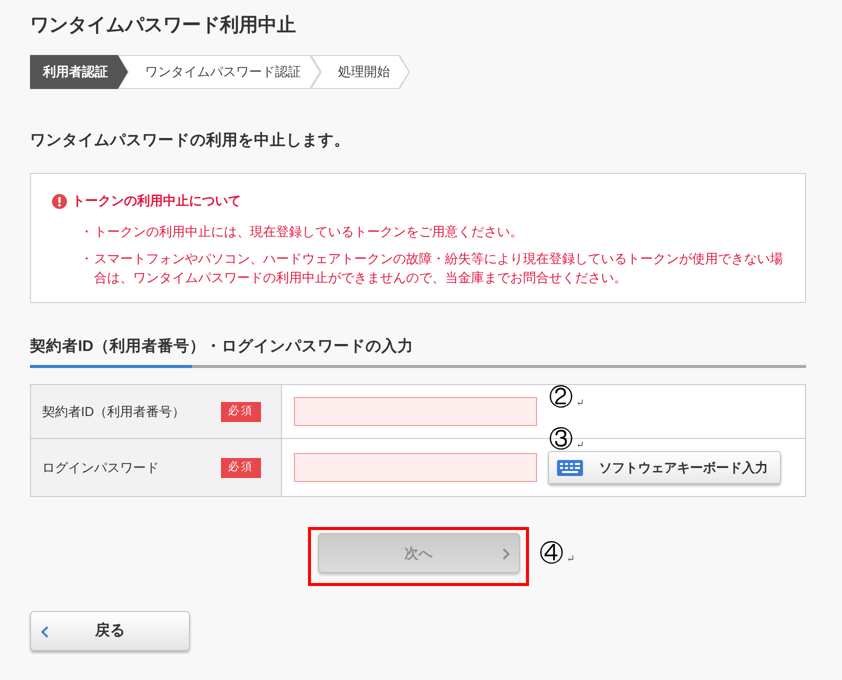 The image size is (842, 680). I want to click on intro-text: ワンタイムパスワードの利用を中止します。, so click(190, 141).